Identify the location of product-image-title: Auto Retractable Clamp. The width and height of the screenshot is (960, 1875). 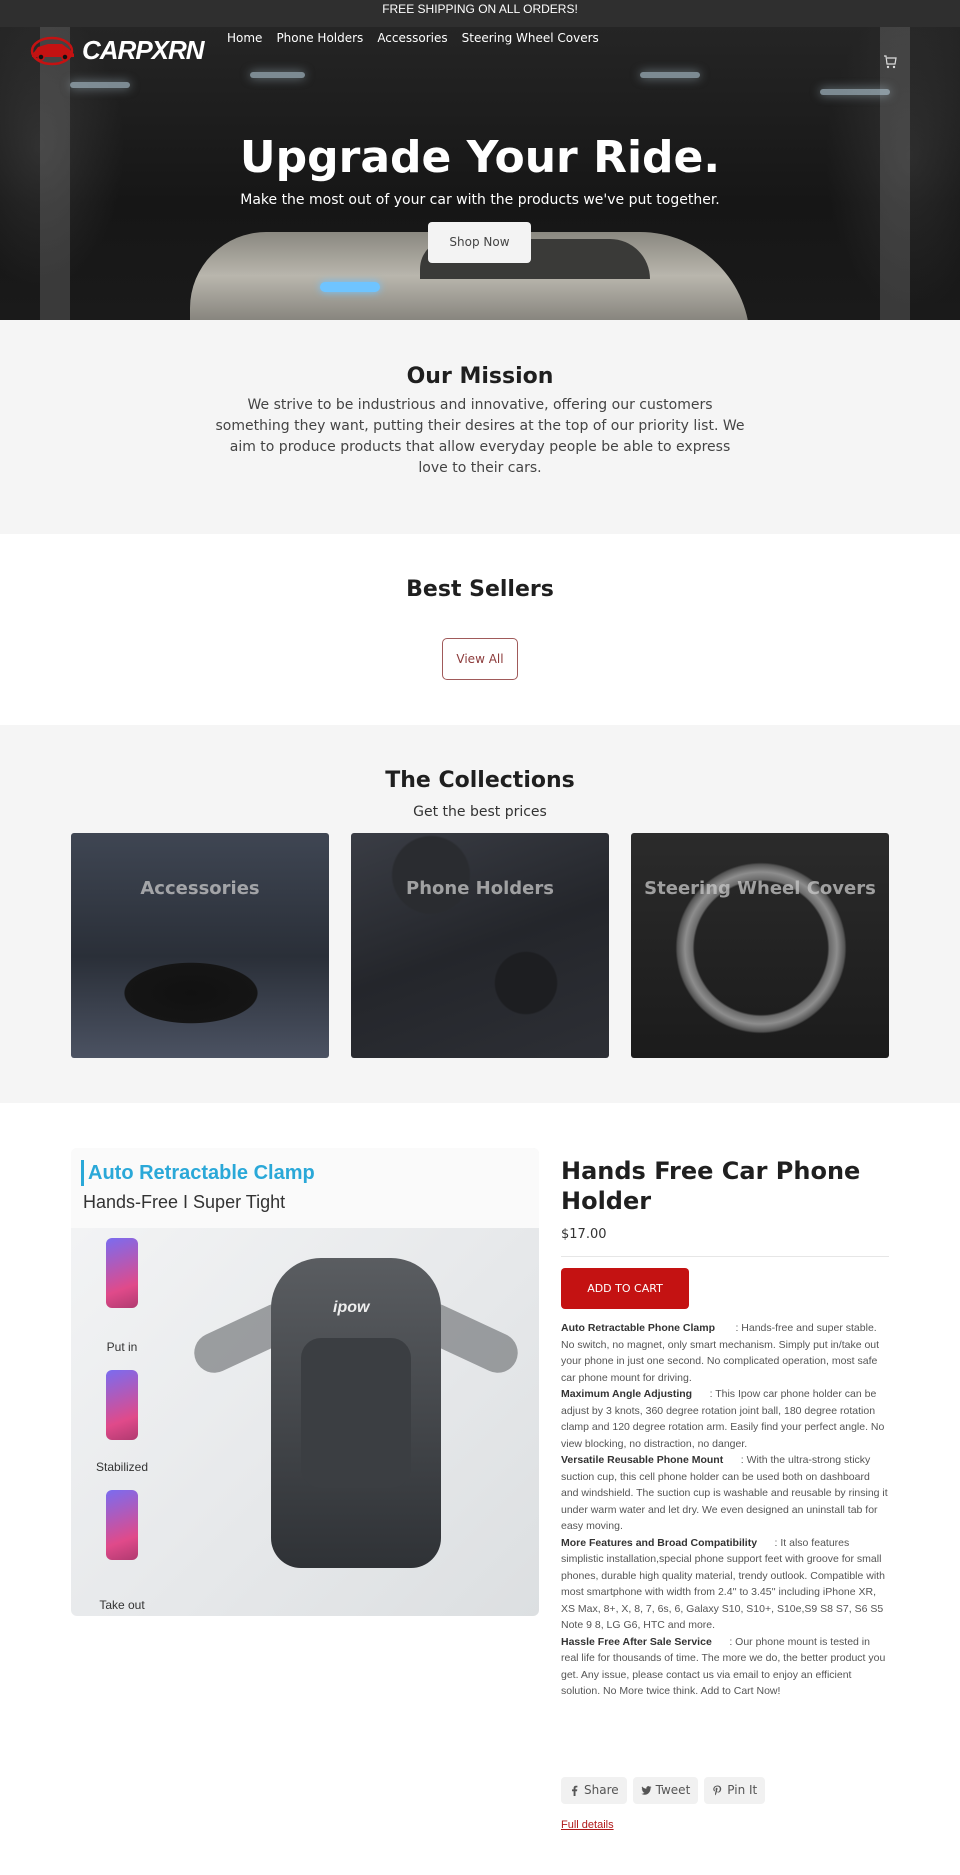
(198, 1173).